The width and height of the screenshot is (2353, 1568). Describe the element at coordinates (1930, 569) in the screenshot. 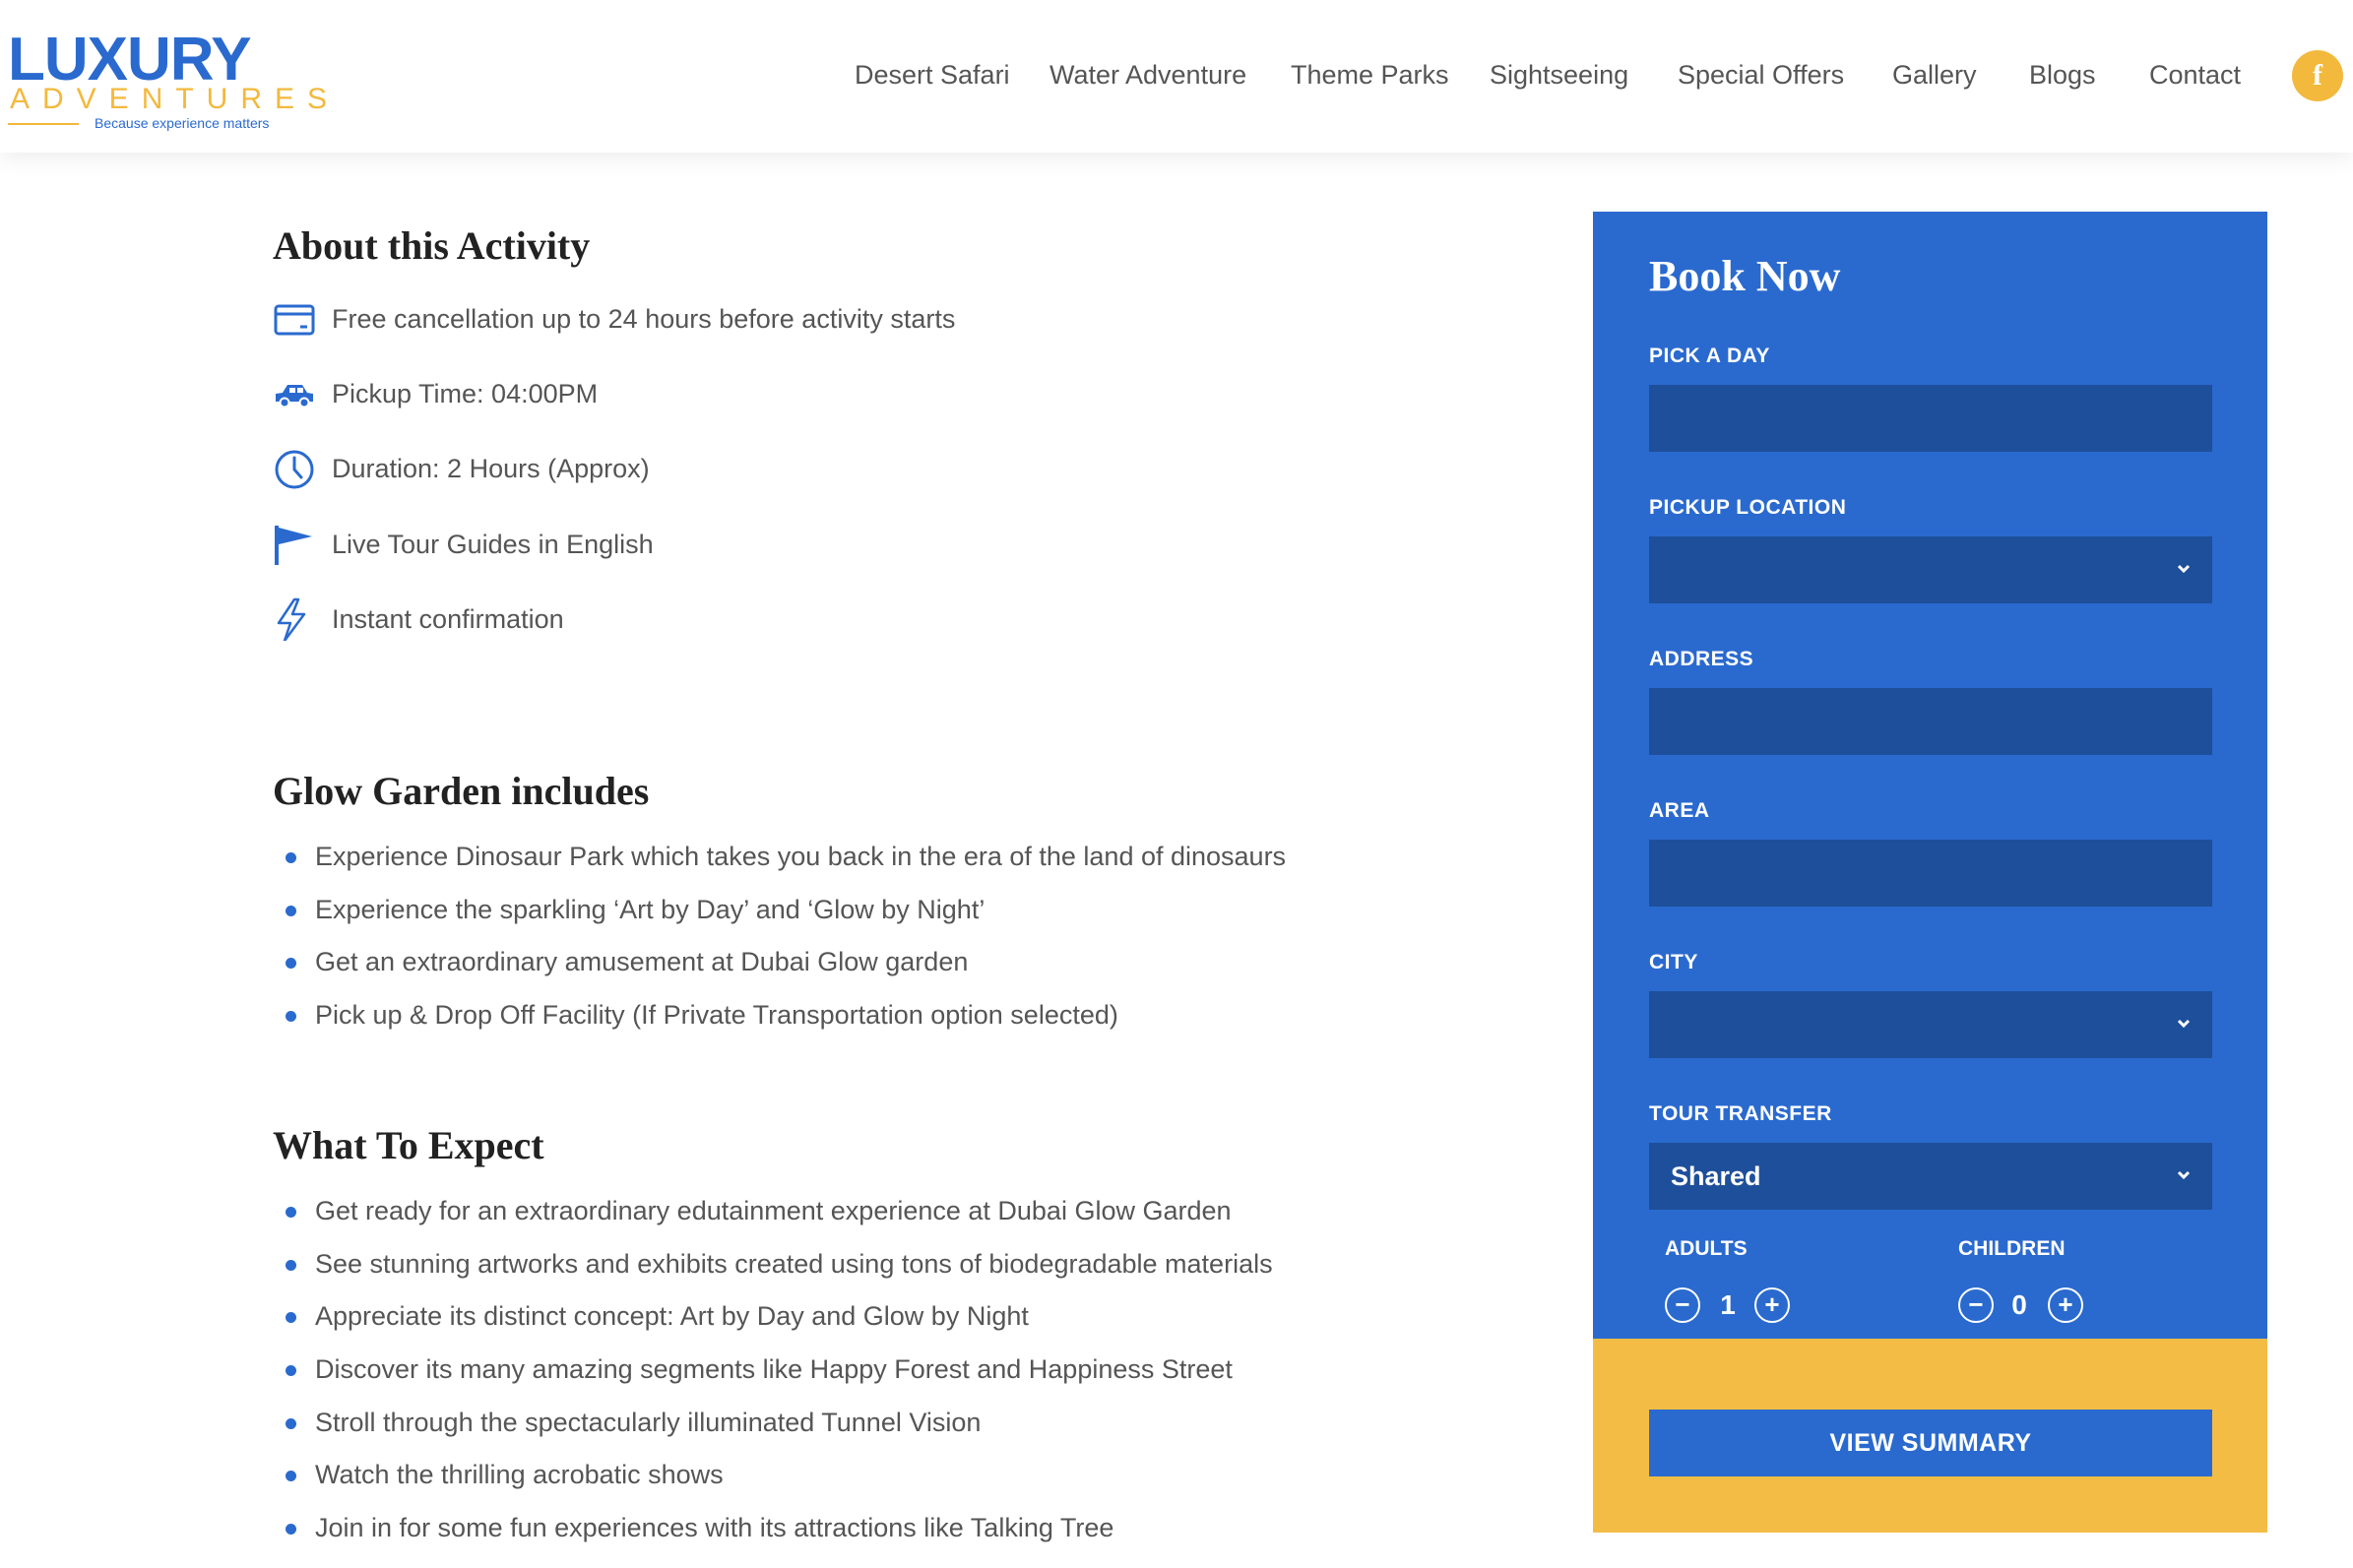

I see `pickup-location-select` at that location.